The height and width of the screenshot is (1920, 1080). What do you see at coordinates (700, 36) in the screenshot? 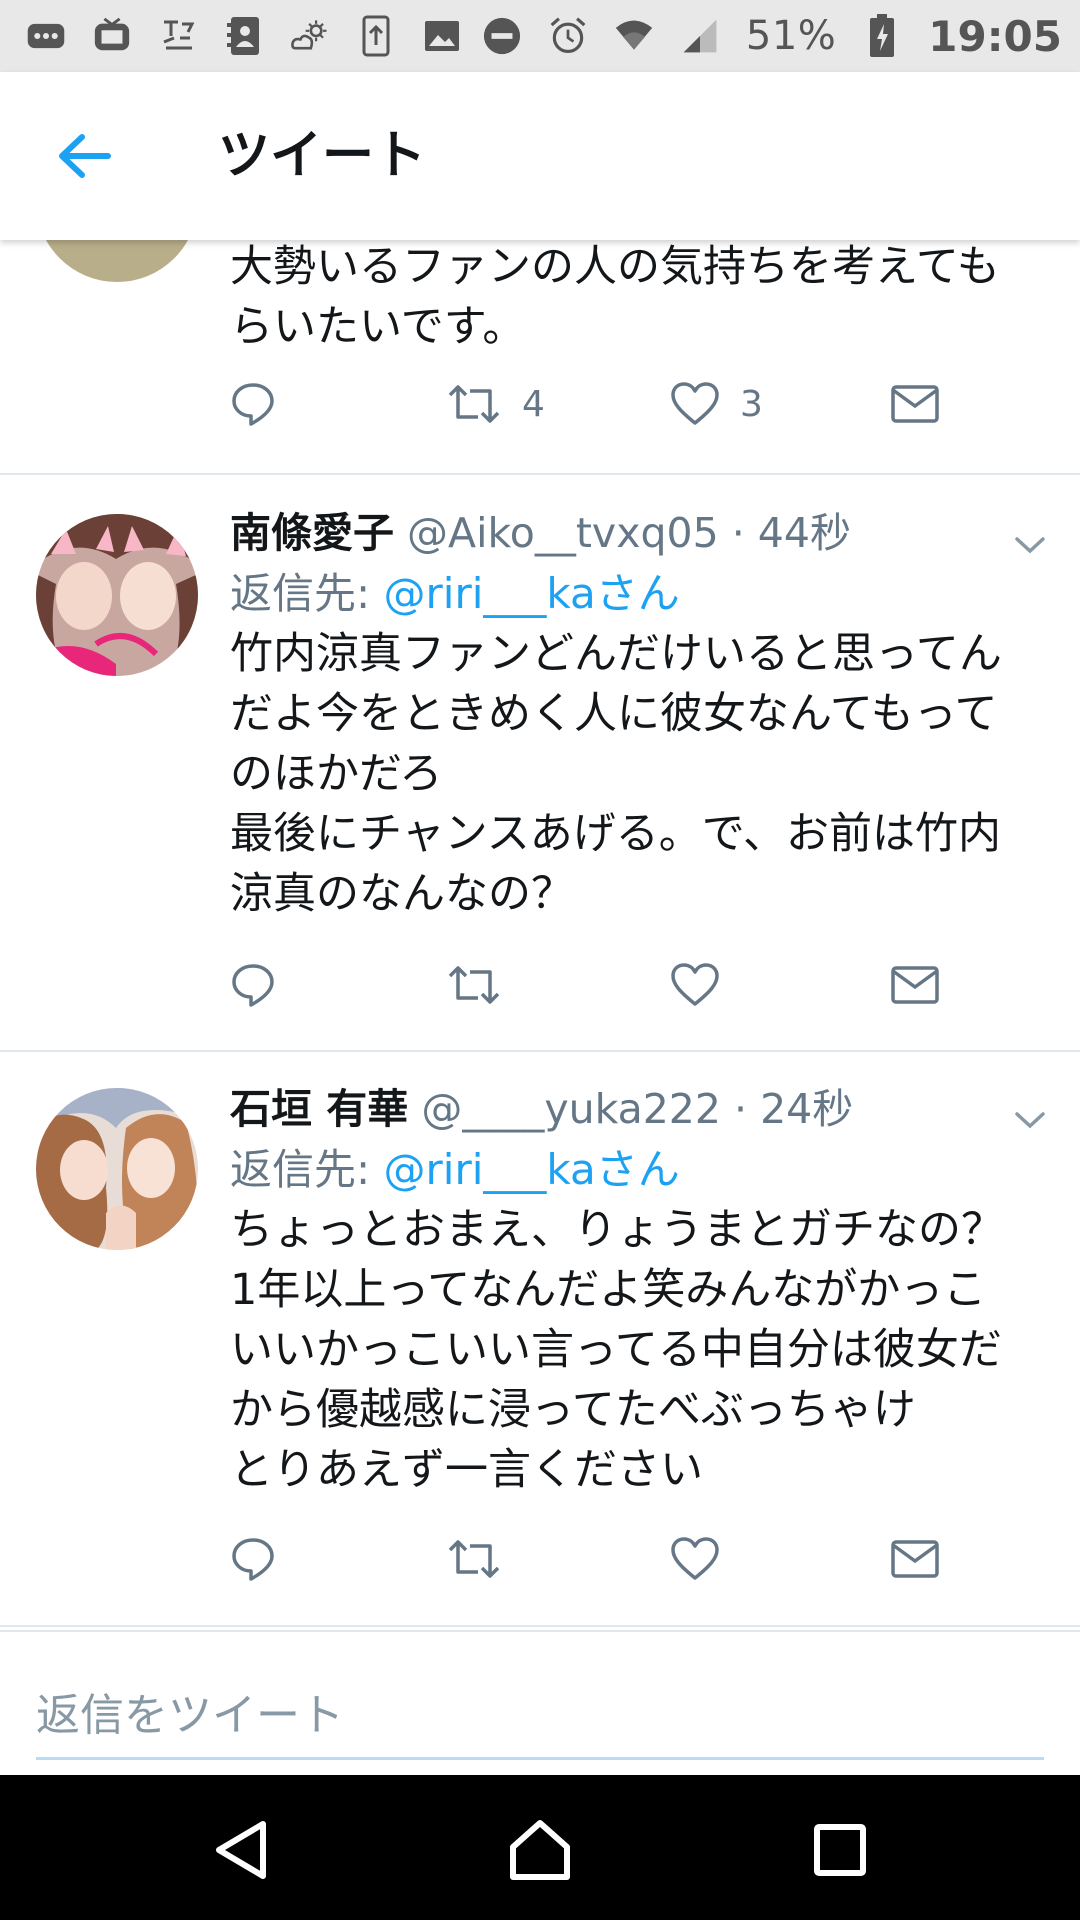
I see `signal-icon` at bounding box center [700, 36].